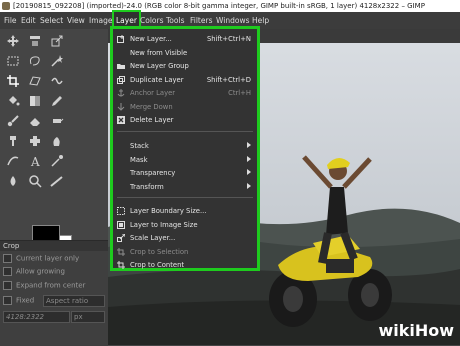  I want to click on menu-item-stack: Stack, so click(185, 146).